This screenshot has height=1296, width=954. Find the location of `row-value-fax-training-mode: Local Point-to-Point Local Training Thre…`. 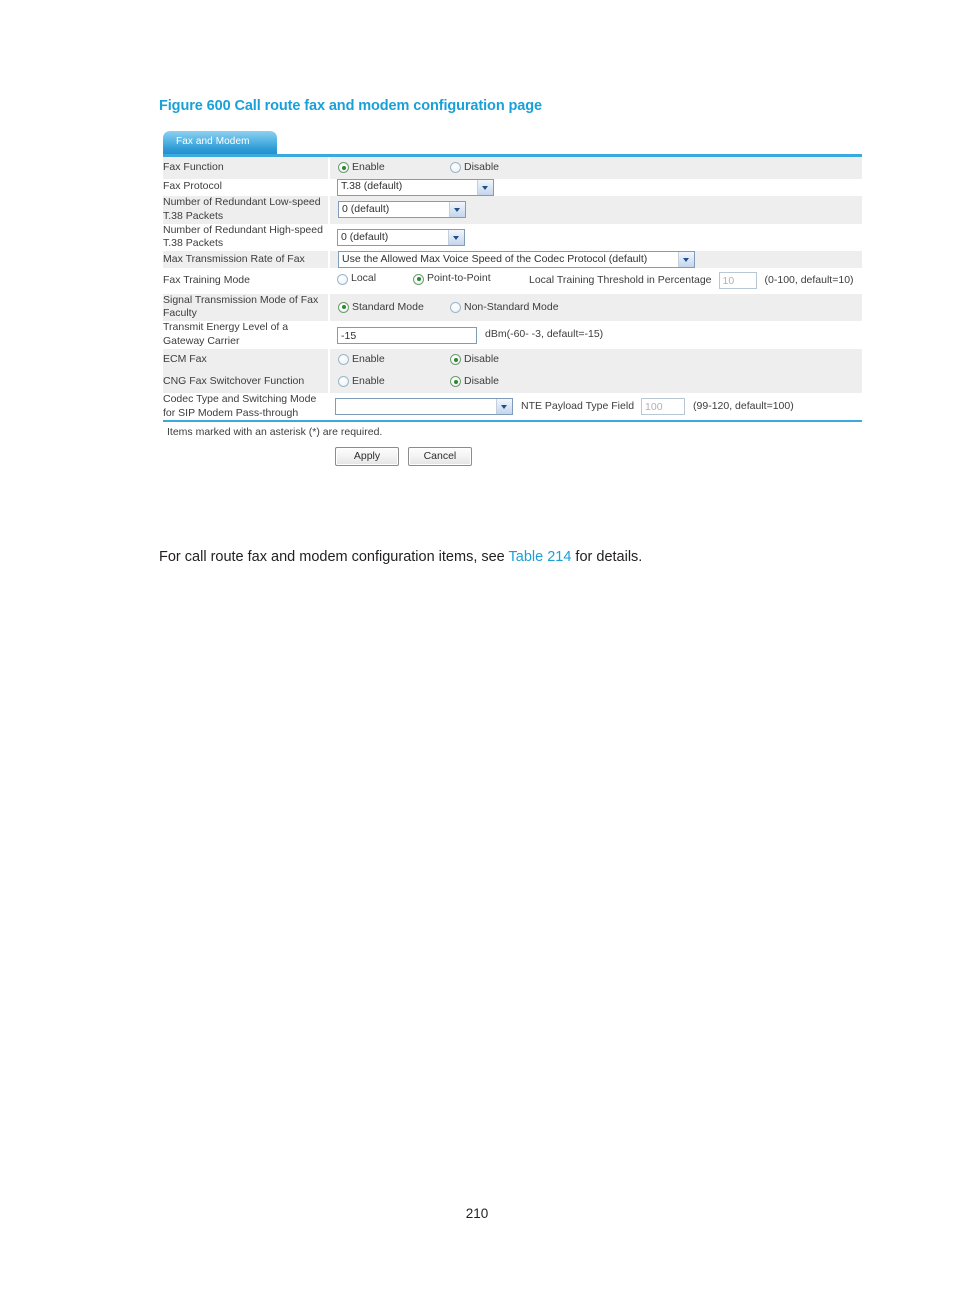

row-value-fax-training-mode: Local Point-to-Point Local Training Thre… is located at coordinates (595, 281).